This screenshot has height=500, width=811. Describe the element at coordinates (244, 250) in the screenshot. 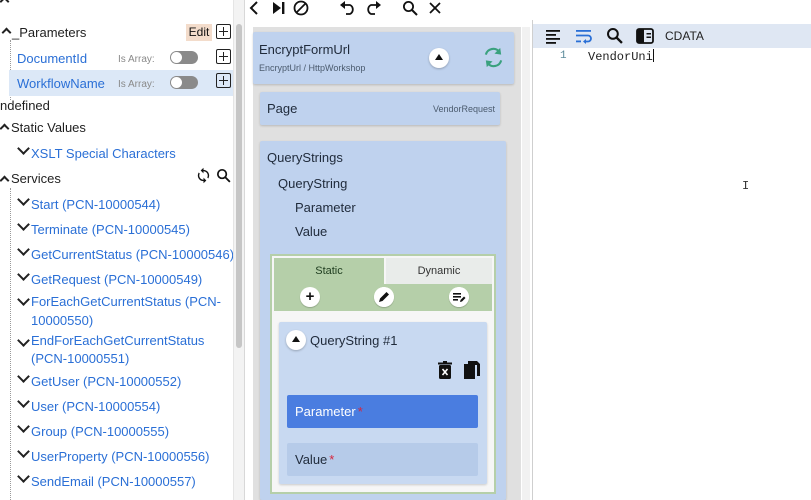

I see `panel-divider` at that location.